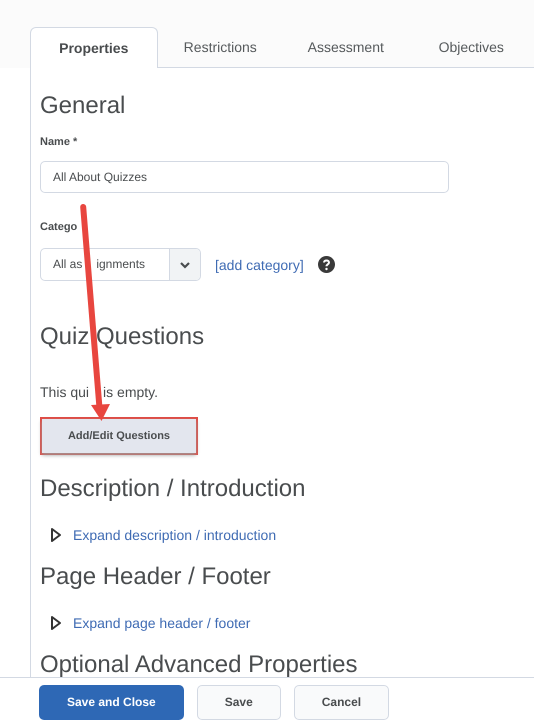  Describe the element at coordinates (185, 264) in the screenshot. I see `chevron-down-icon` at that location.